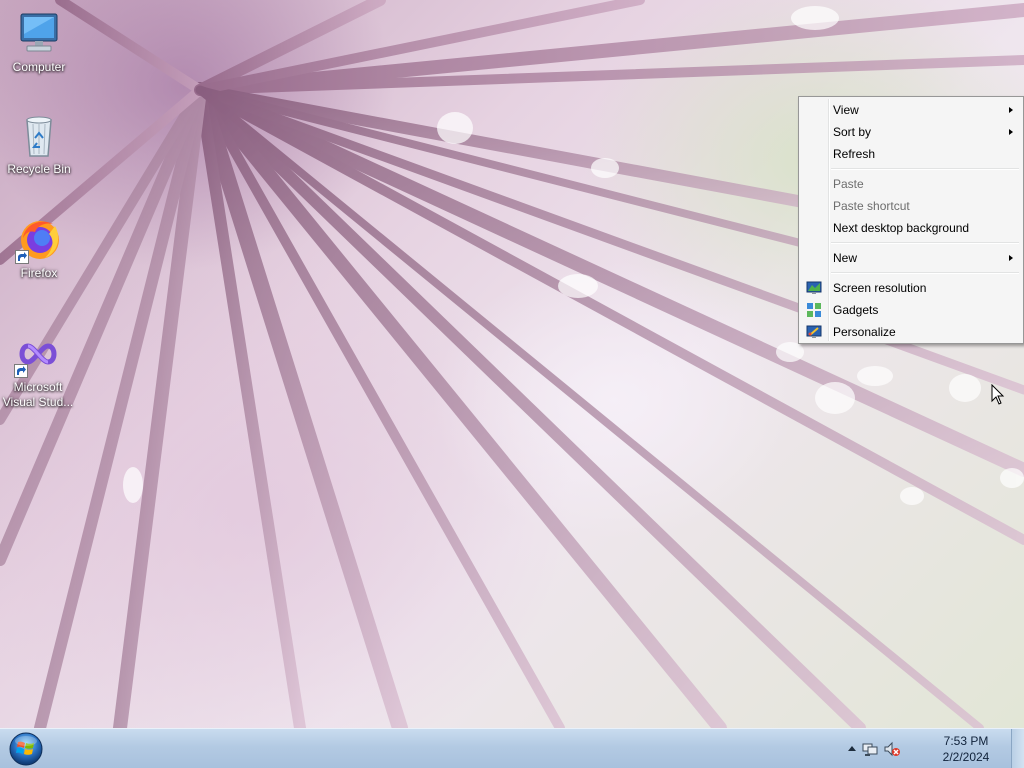 This screenshot has width=1024, height=768. Describe the element at coordinates (892, 749) in the screenshot. I see `volume-muted-icon` at that location.